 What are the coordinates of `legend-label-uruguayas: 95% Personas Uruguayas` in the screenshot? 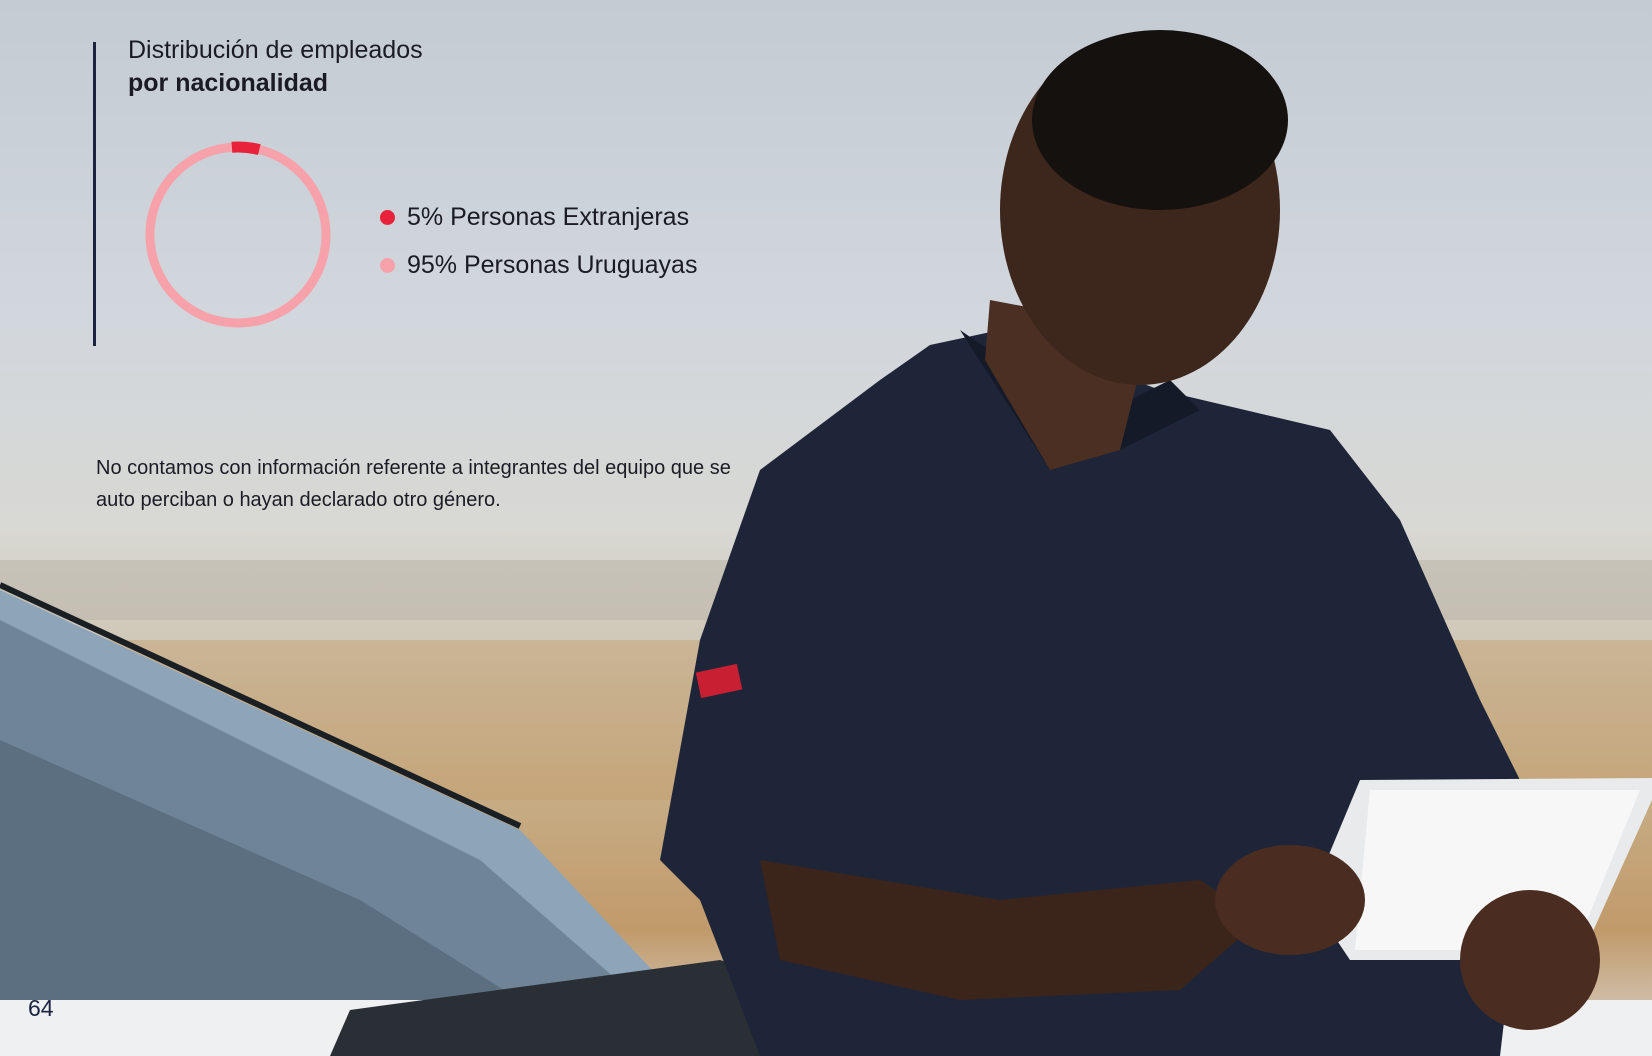 It's located at (552, 264).